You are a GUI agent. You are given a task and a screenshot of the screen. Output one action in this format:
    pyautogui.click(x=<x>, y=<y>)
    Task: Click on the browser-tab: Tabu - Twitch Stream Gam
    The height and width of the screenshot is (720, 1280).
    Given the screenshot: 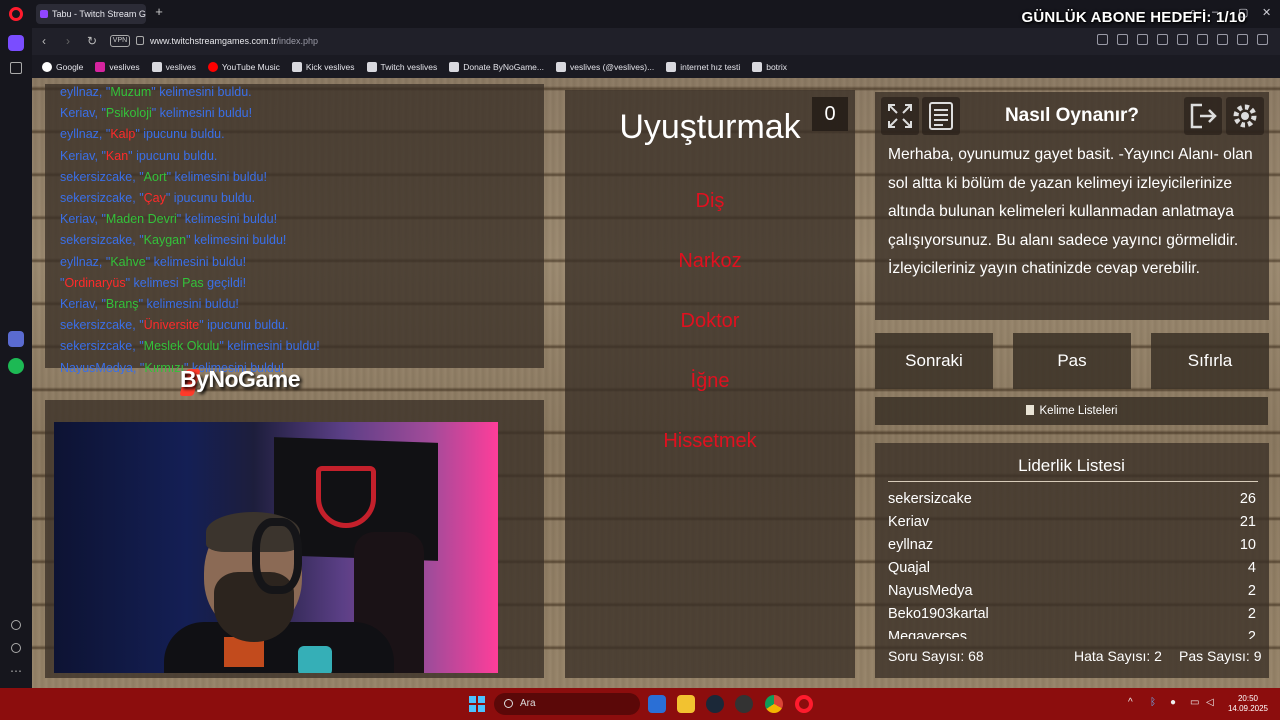 What is the action you would take?
    pyautogui.click(x=91, y=14)
    